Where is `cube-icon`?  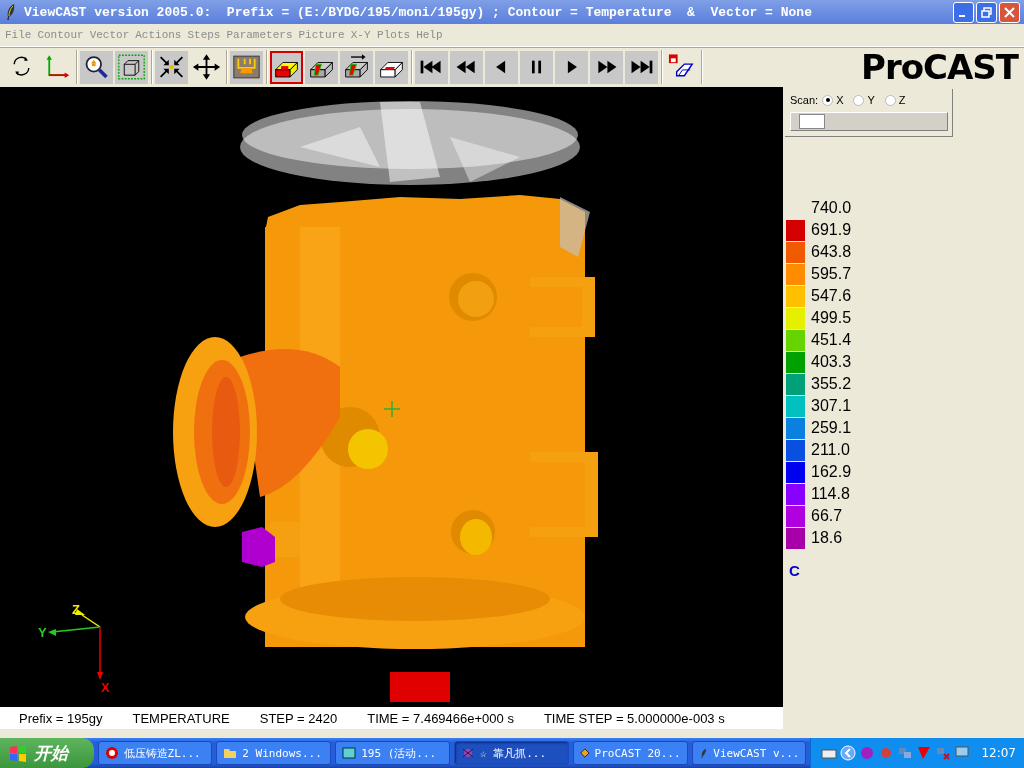
cube-icon is located at coordinates (131, 67).